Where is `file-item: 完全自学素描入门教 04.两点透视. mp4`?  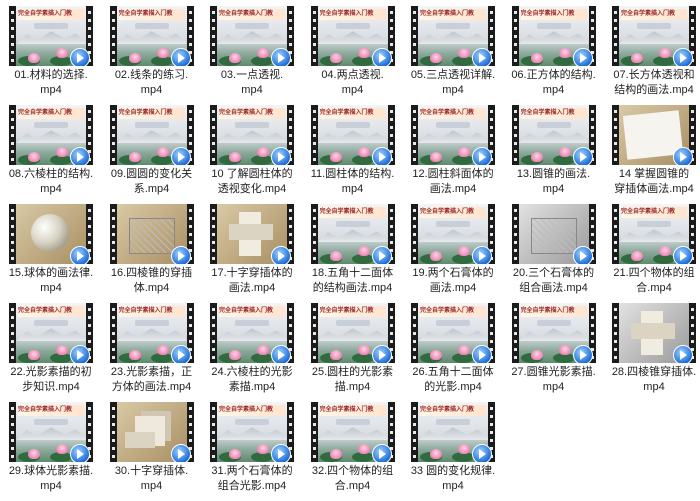 file-item: 完全自学素描入门教 04.两点透视. mp4 is located at coordinates (353, 52).